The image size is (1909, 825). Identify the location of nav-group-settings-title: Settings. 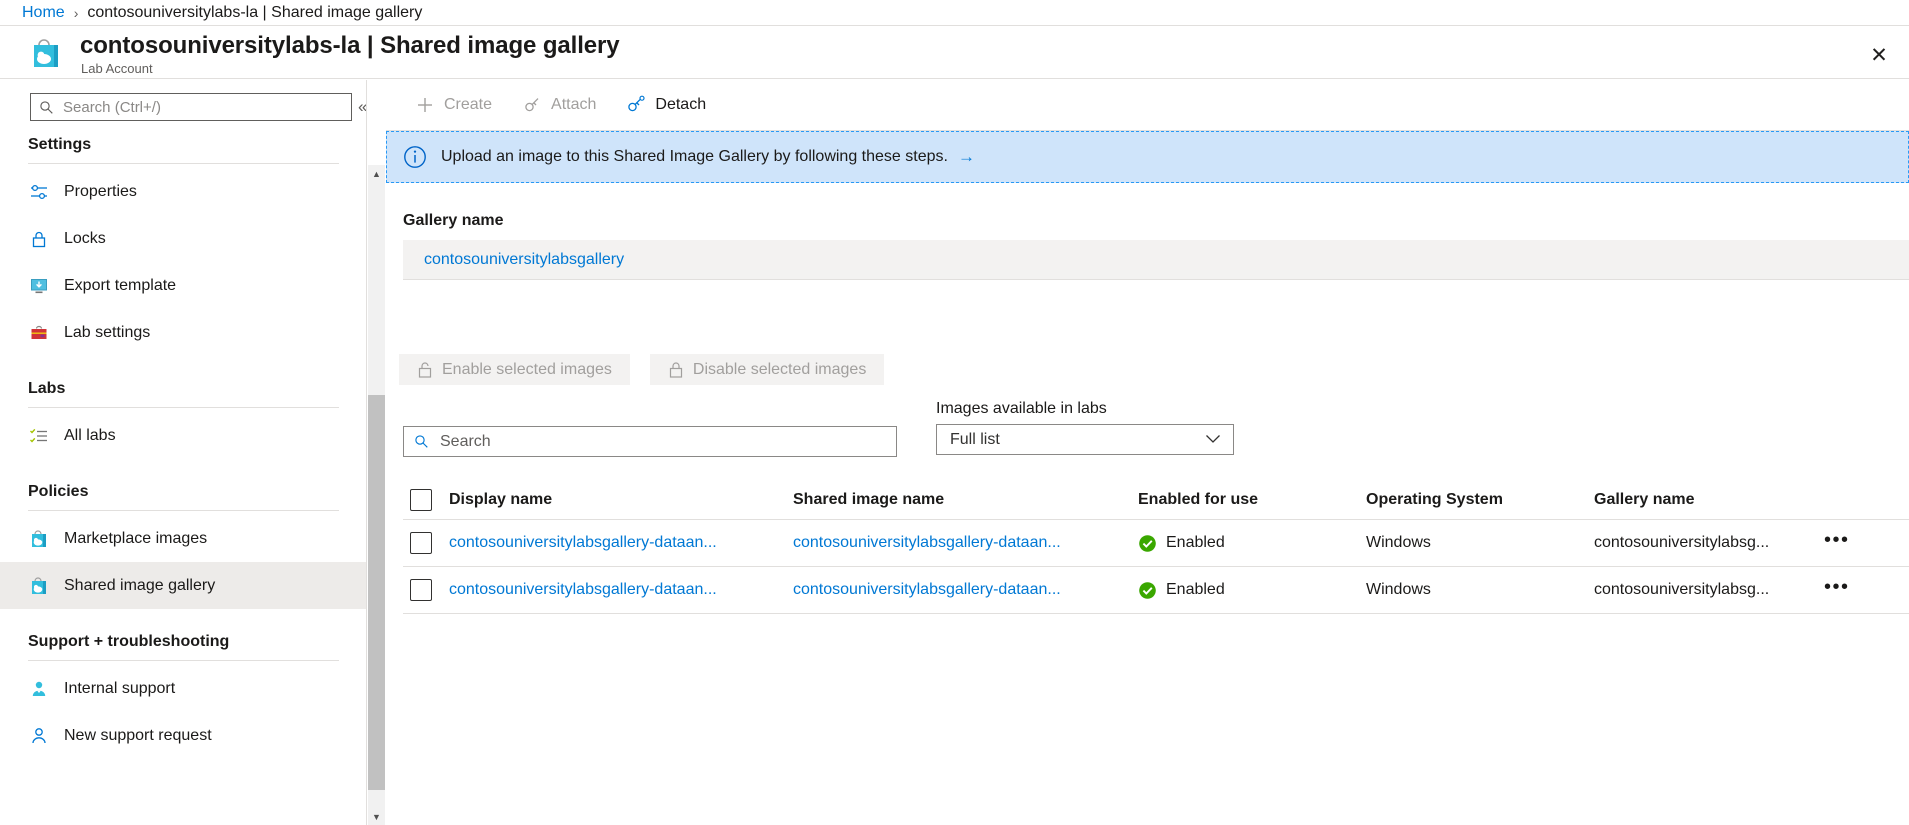
(60, 144).